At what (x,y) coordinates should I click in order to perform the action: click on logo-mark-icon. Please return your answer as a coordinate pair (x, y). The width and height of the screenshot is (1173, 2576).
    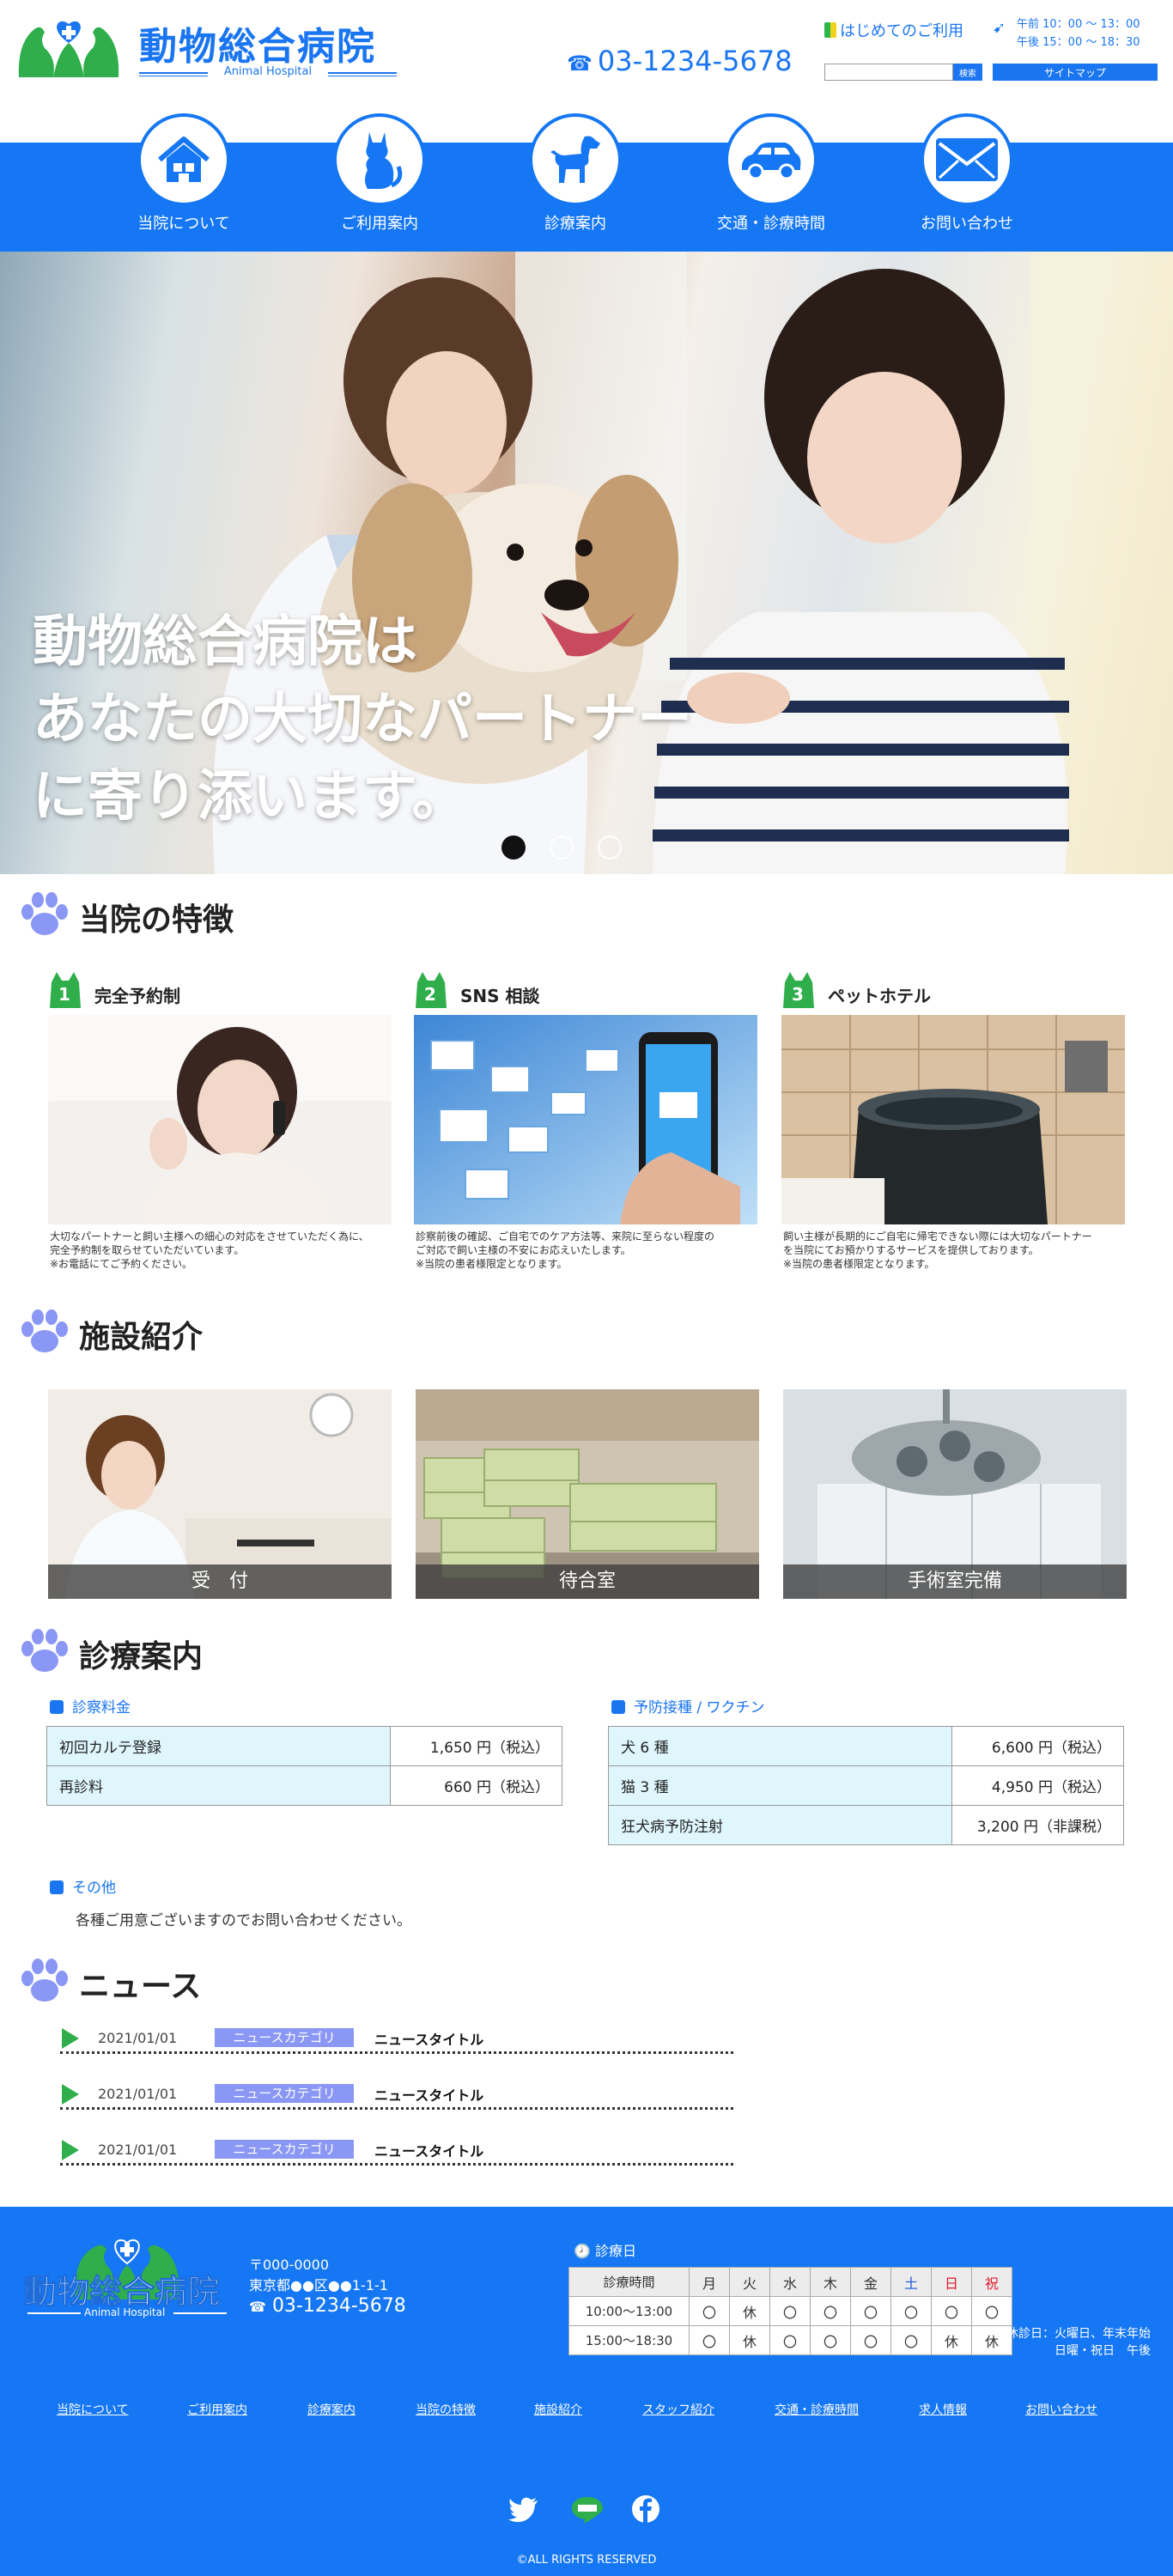
    Looking at the image, I should click on (68, 50).